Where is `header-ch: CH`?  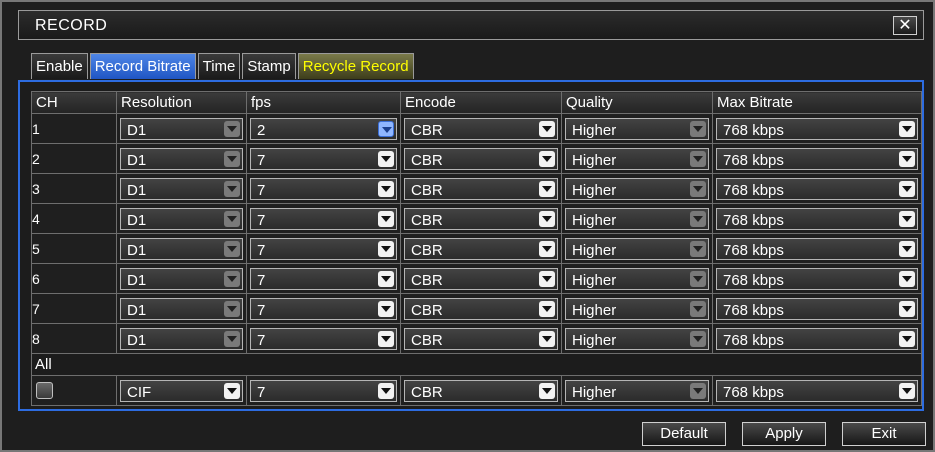 header-ch: CH is located at coordinates (74, 102).